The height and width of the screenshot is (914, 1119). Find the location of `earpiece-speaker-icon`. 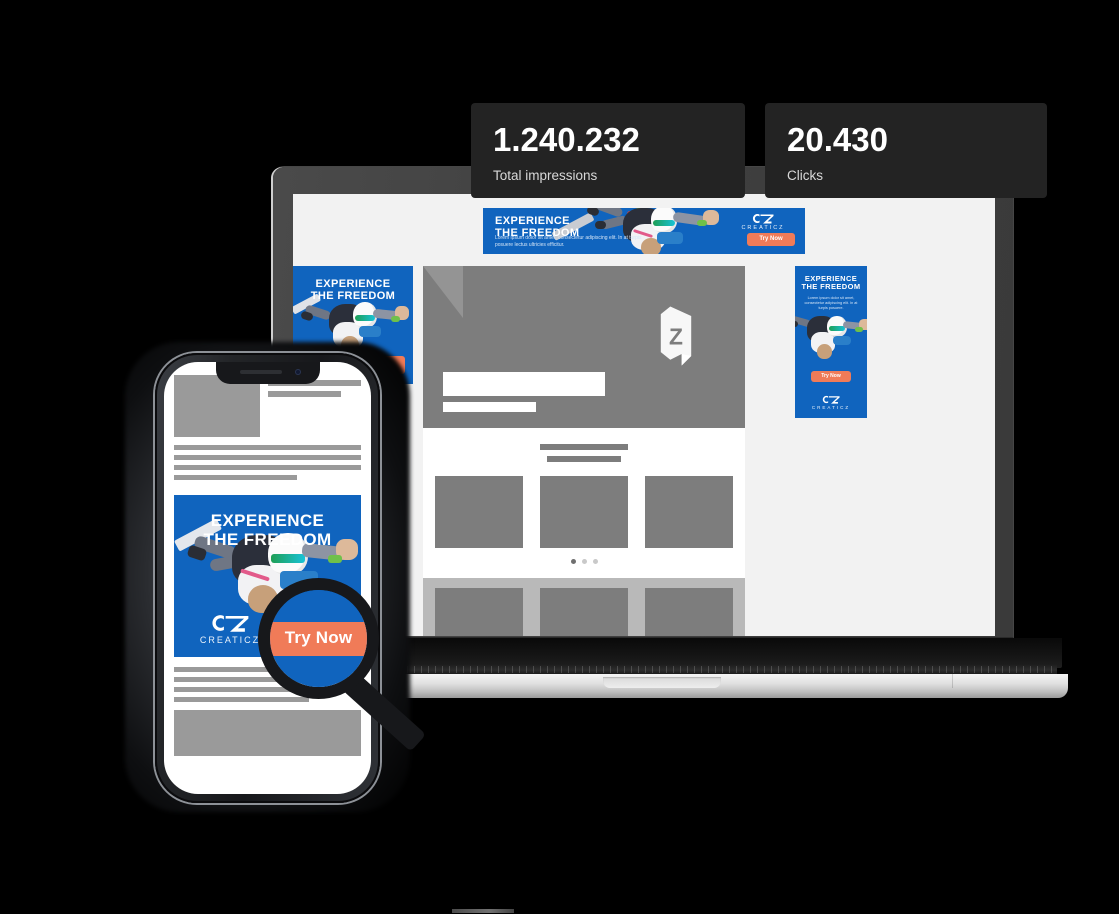

earpiece-speaker-icon is located at coordinates (260, 372).